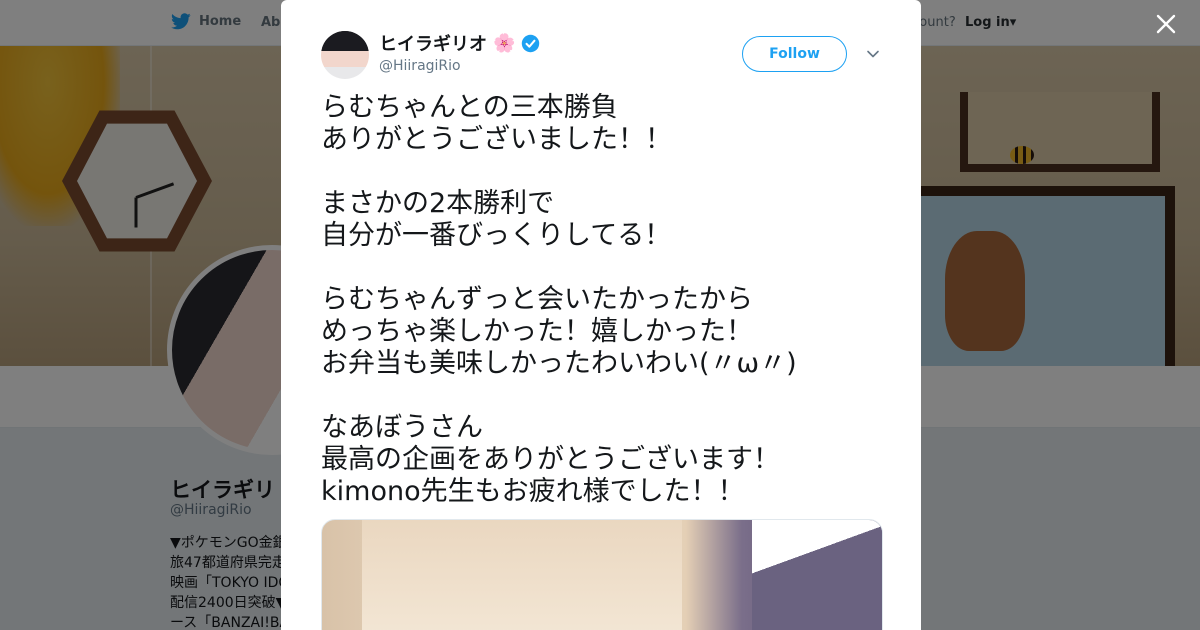  I want to click on close-icon, so click(1166, 24).